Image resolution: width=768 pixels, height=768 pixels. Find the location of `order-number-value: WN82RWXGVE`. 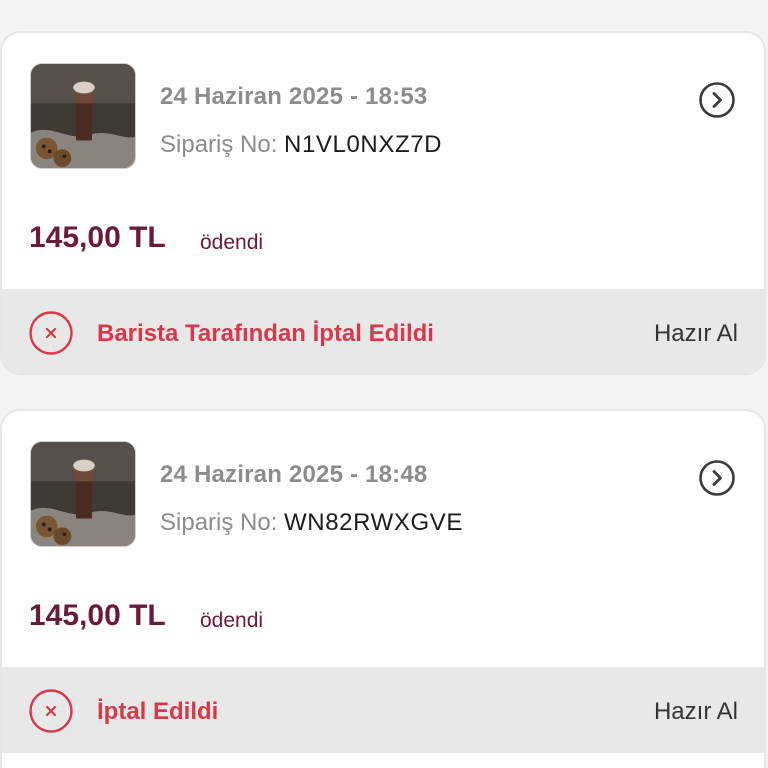

order-number-value: WN82RWXGVE is located at coordinates (373, 522).